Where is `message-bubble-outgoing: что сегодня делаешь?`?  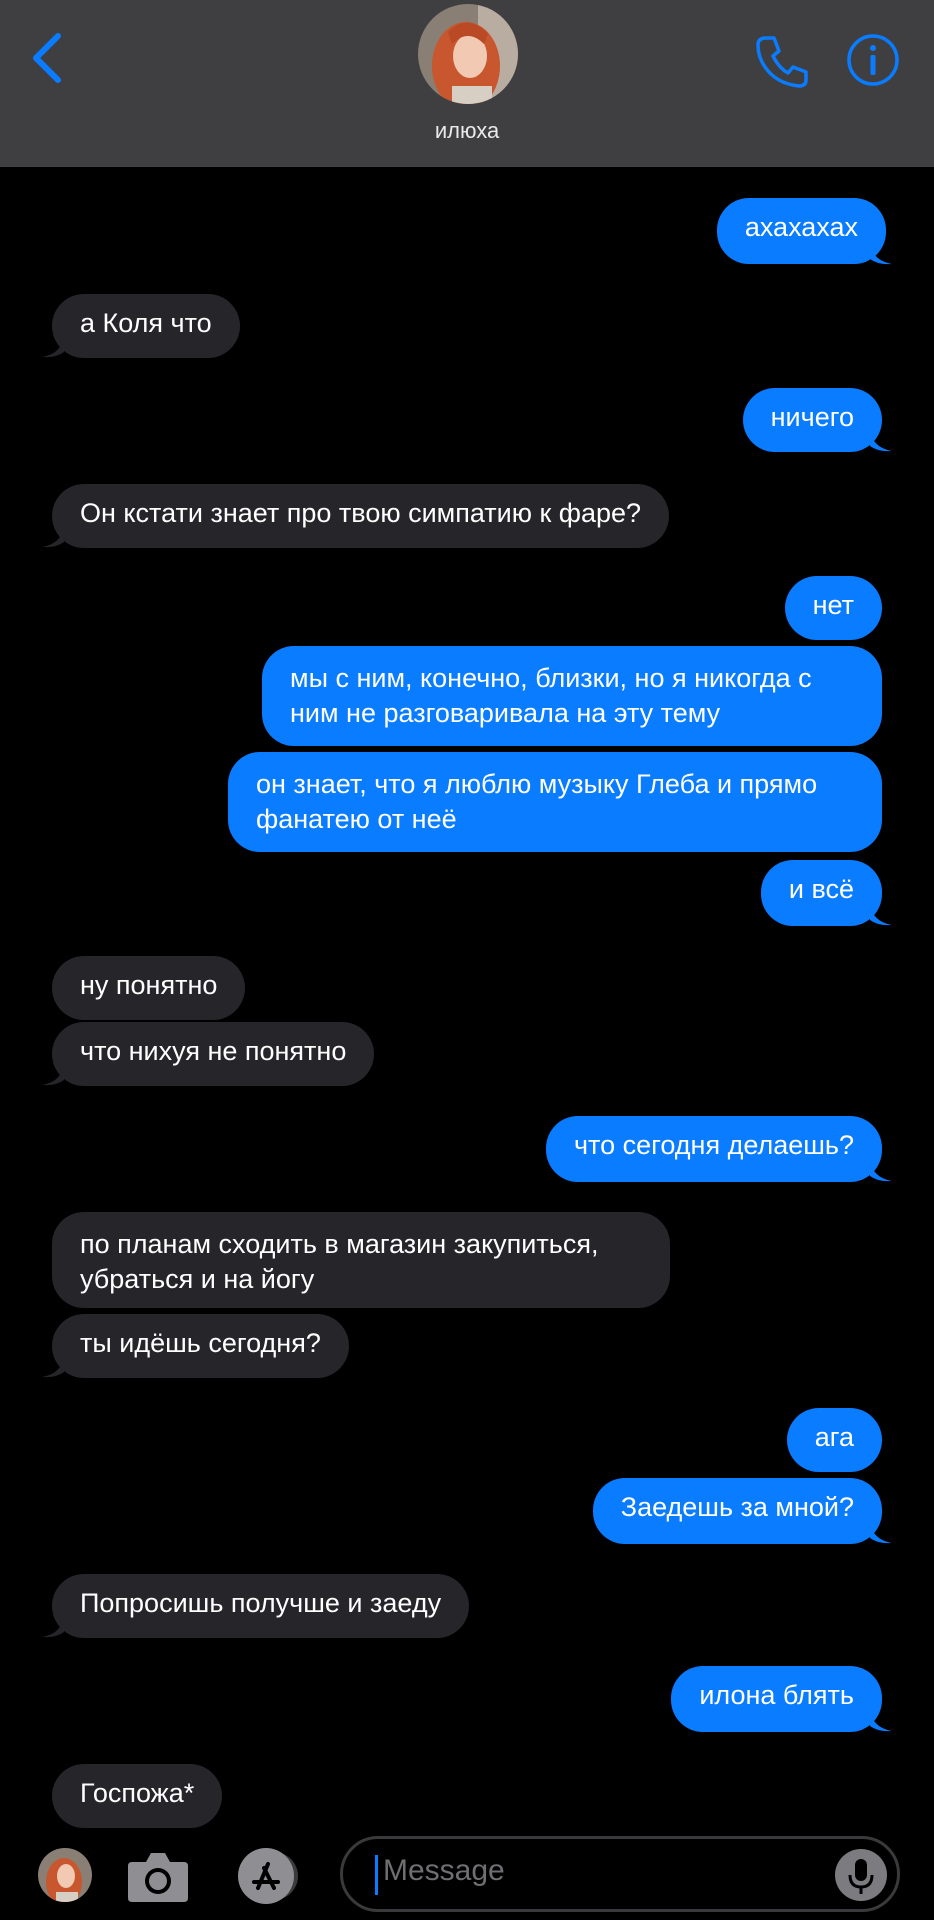
message-bubble-outgoing: что сегодня делаешь? is located at coordinates (713, 1149).